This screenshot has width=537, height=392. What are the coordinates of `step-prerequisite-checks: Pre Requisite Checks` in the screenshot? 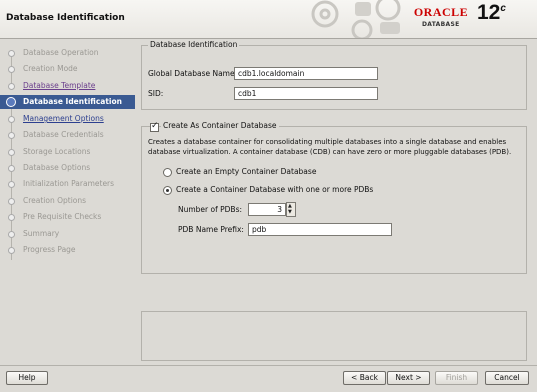 It's located at (67, 217).